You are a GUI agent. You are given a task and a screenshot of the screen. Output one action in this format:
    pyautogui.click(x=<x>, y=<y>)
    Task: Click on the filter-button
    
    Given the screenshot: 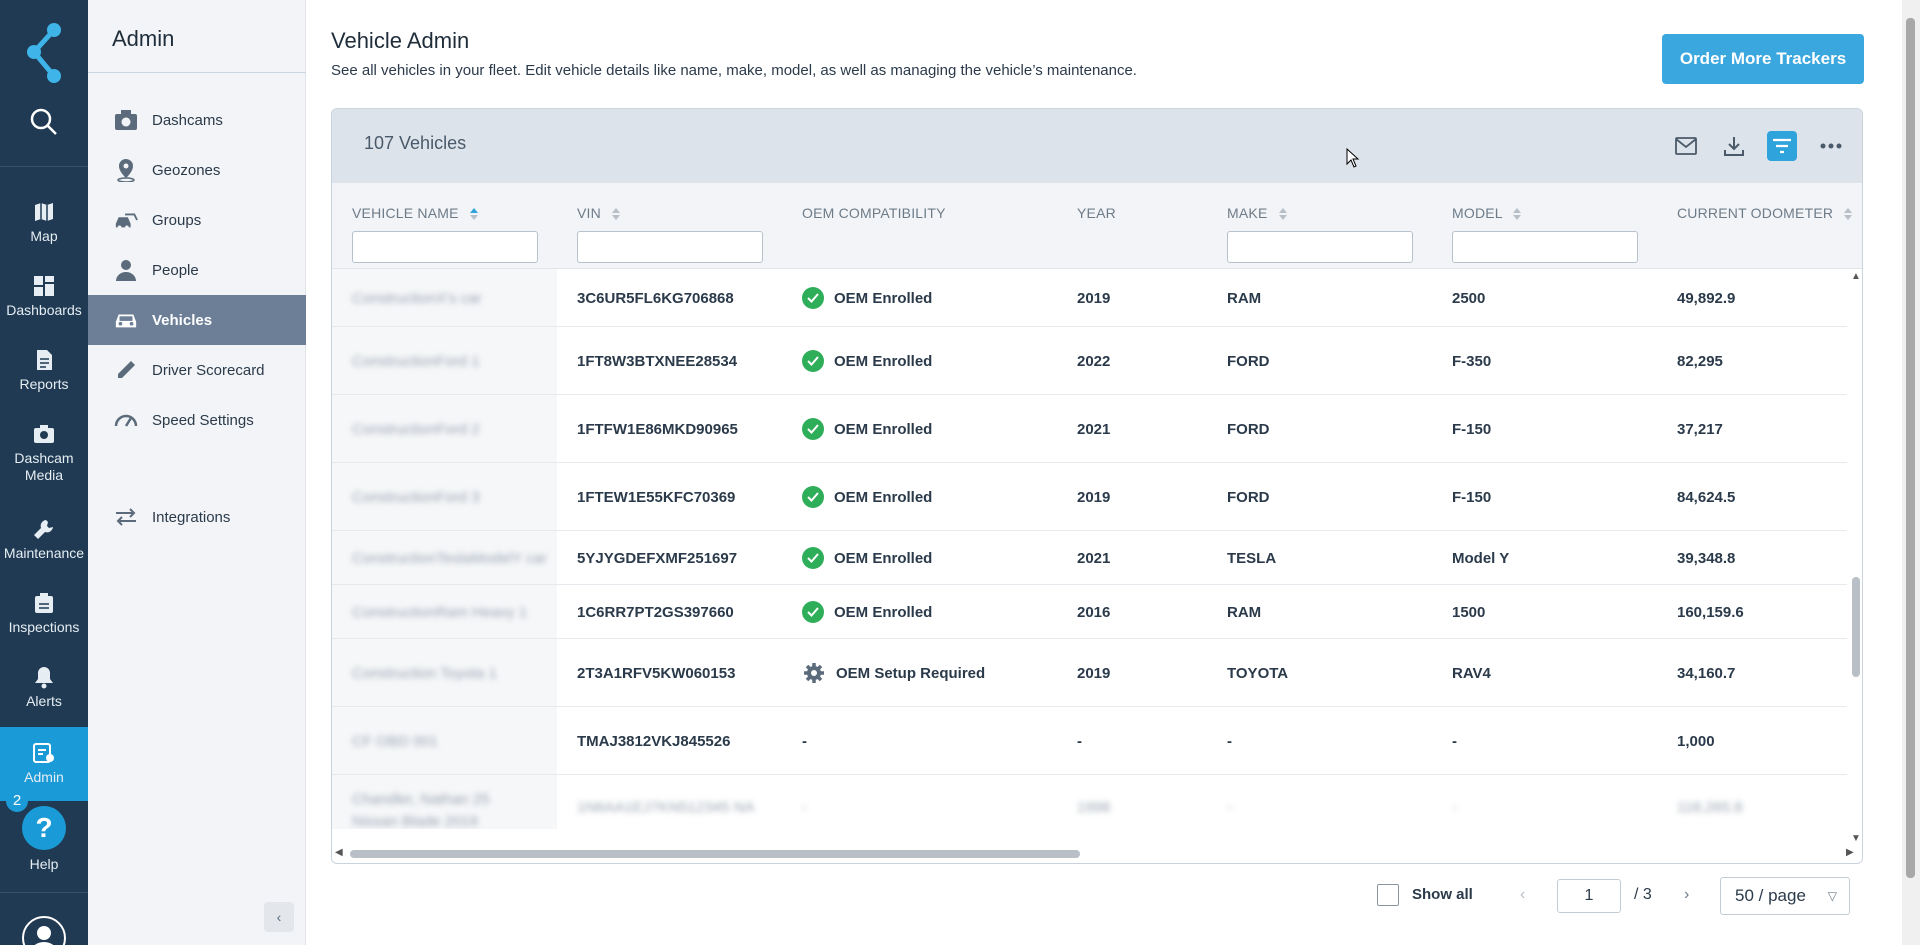 What is the action you would take?
    pyautogui.click(x=1782, y=146)
    